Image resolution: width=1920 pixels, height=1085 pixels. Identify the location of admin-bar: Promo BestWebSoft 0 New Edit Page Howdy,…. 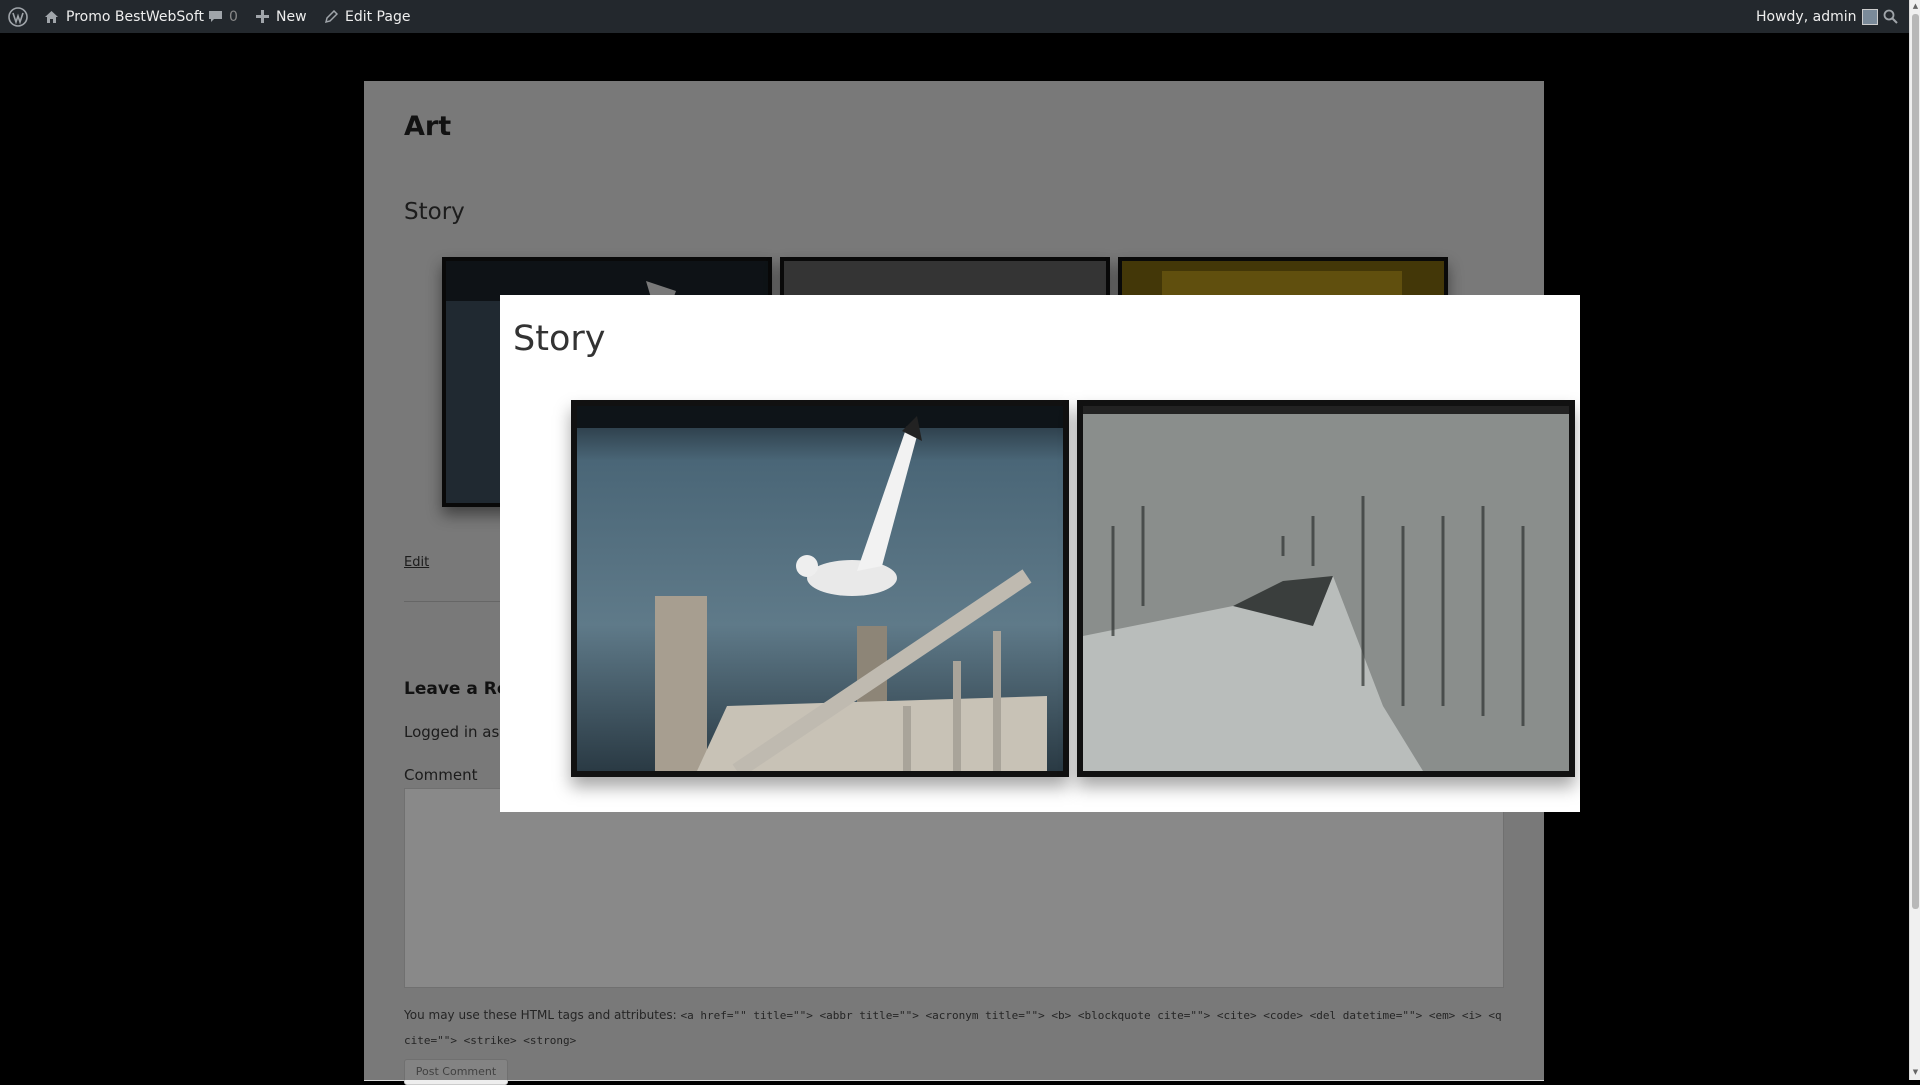
(954, 16).